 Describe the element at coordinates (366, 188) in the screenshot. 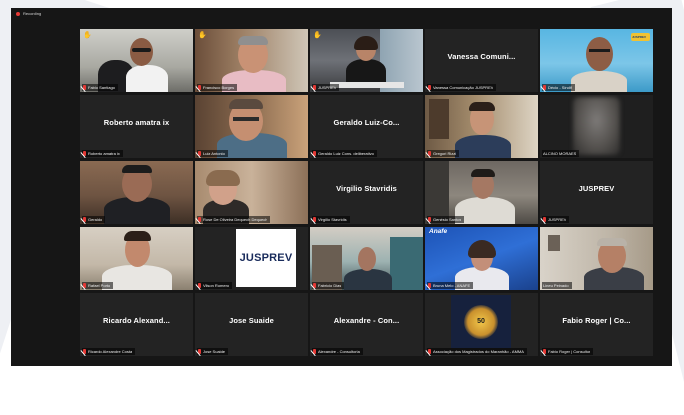

I see `participant-display-name: Virgilio Stavridis` at that location.